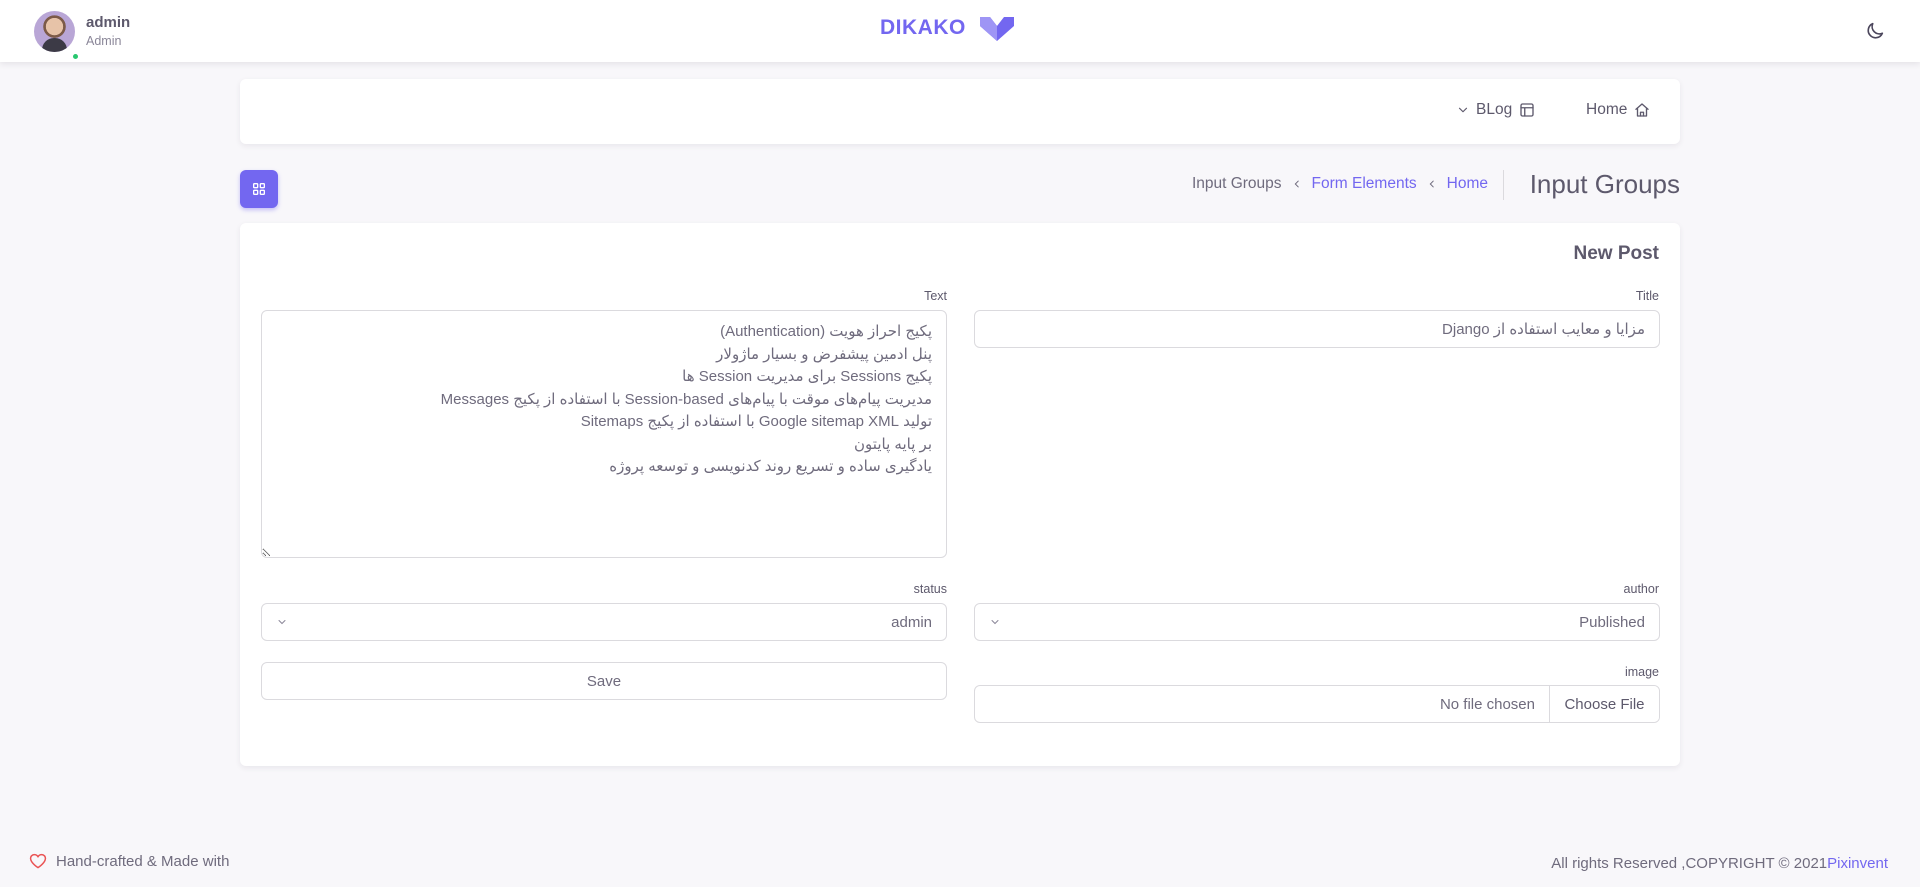 The width and height of the screenshot is (1920, 887). What do you see at coordinates (104, 41) in the screenshot?
I see `user-role: Admin` at bounding box center [104, 41].